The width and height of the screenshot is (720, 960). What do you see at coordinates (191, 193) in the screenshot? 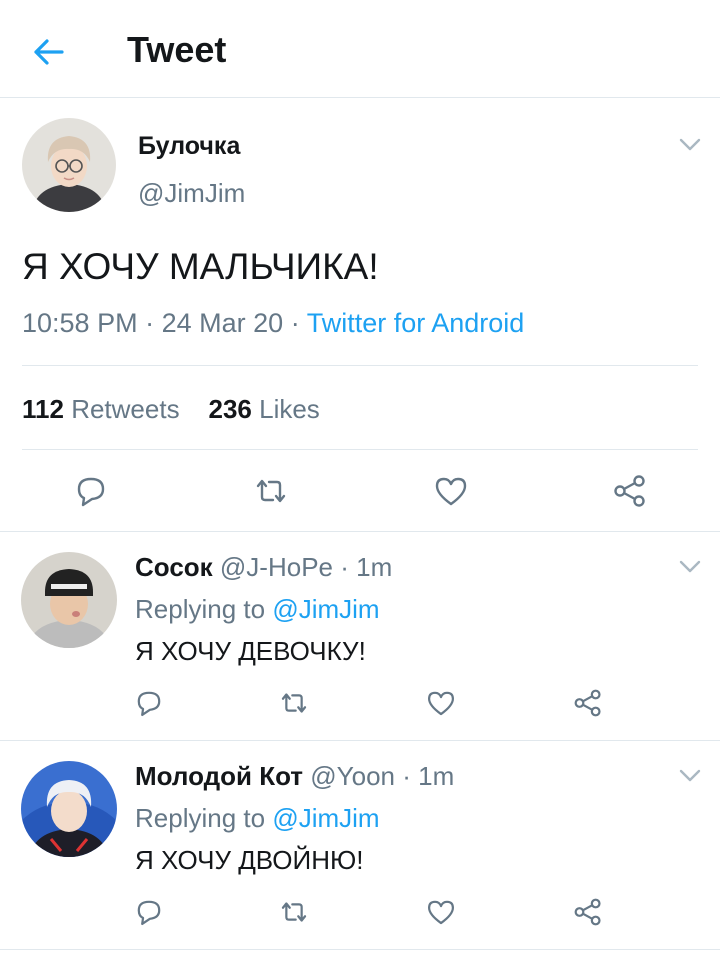
I see `user-handle: @JimJim` at bounding box center [191, 193].